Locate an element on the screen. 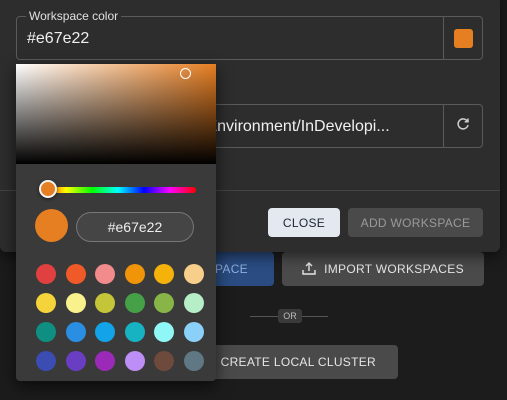 This screenshot has height=400, width=507. close-button: CLOSE is located at coordinates (304, 222).